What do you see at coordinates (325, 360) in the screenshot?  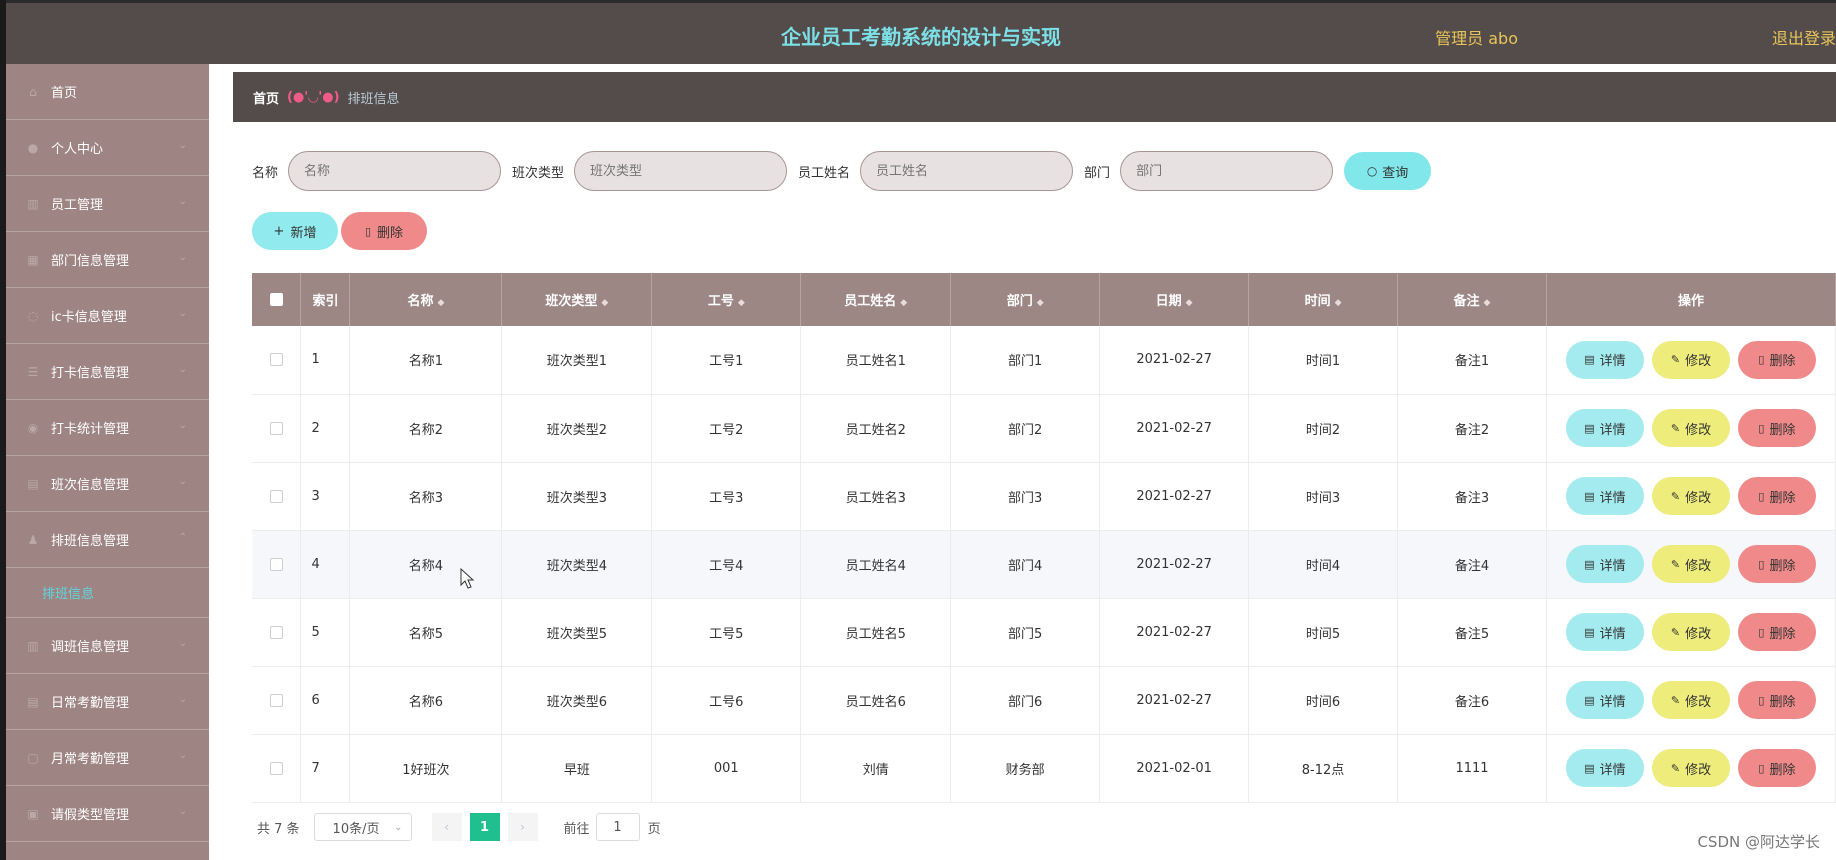 I see `table-cell: 1` at bounding box center [325, 360].